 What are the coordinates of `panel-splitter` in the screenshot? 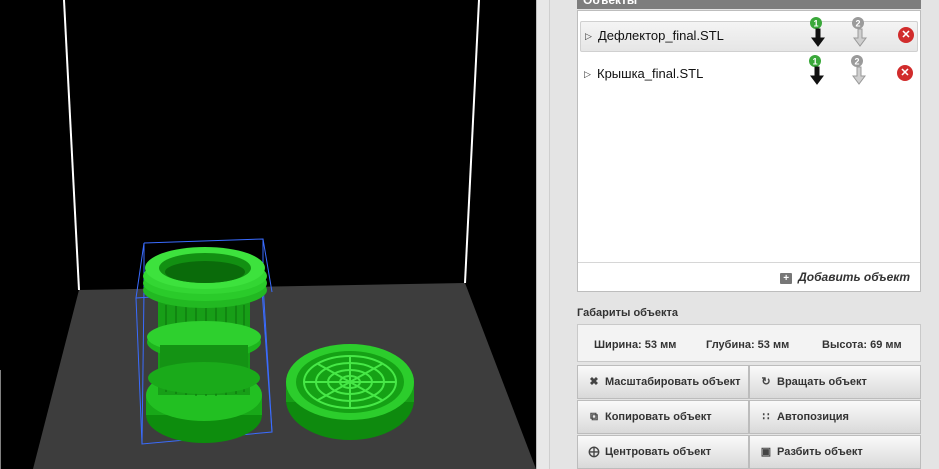 It's located at (543, 234).